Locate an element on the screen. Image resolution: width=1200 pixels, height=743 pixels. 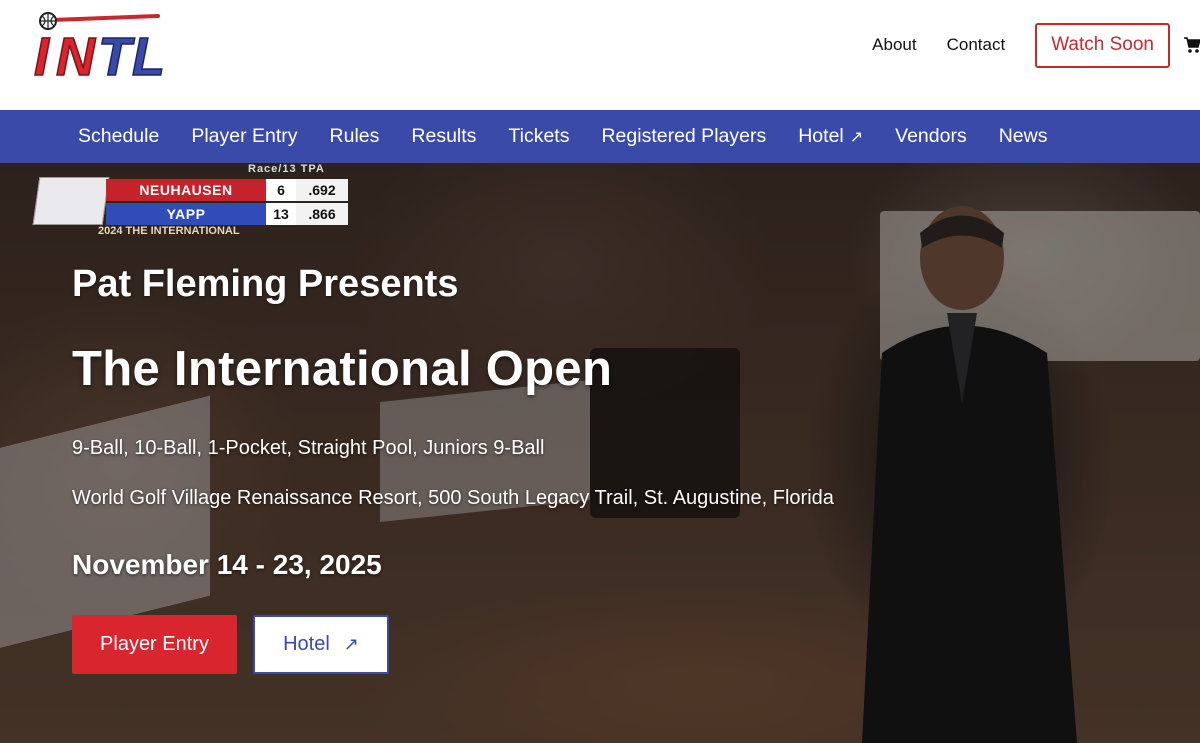
nav-schedule-label: Schedule is located at coordinates (119, 136).